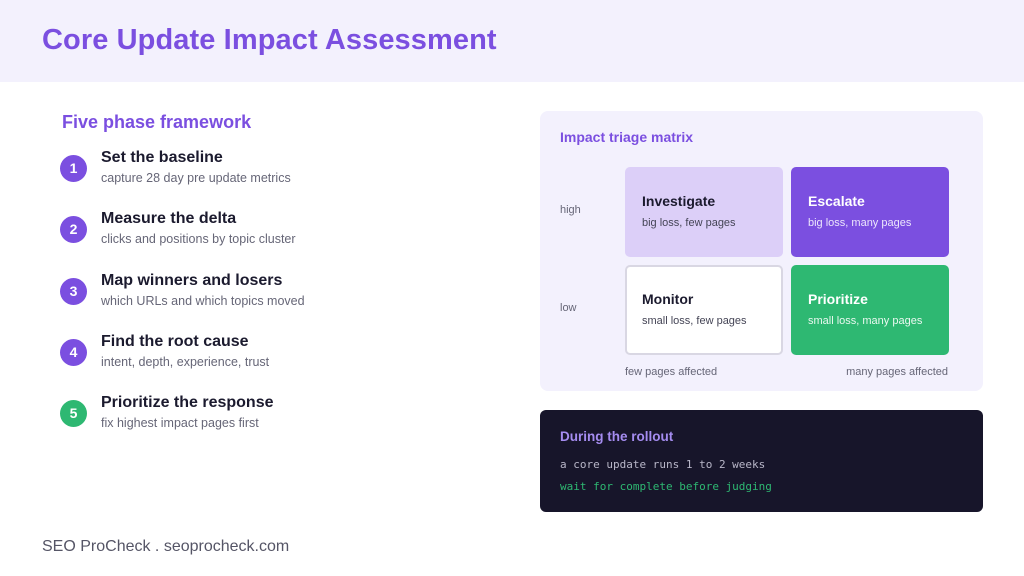 This screenshot has height=576, width=1024. I want to click on y-axis-label-low: low, so click(568, 308).